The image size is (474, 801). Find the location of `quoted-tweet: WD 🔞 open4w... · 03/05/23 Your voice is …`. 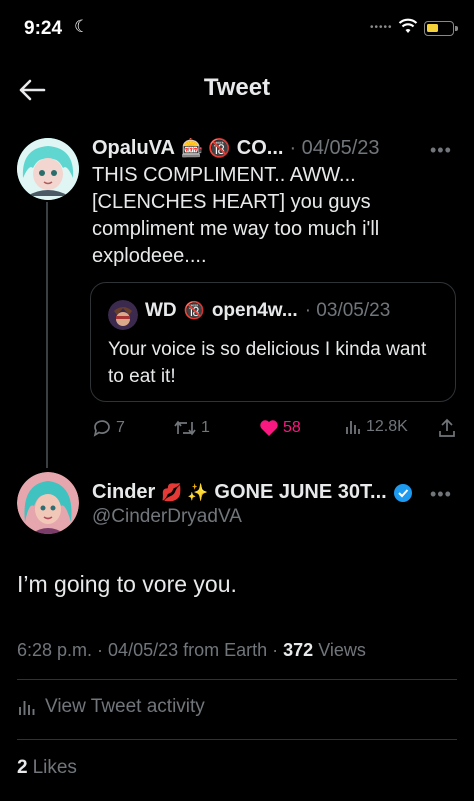

quoted-tweet: WD 🔞 open4w... · 03/05/23 Your voice is … is located at coordinates (273, 342).